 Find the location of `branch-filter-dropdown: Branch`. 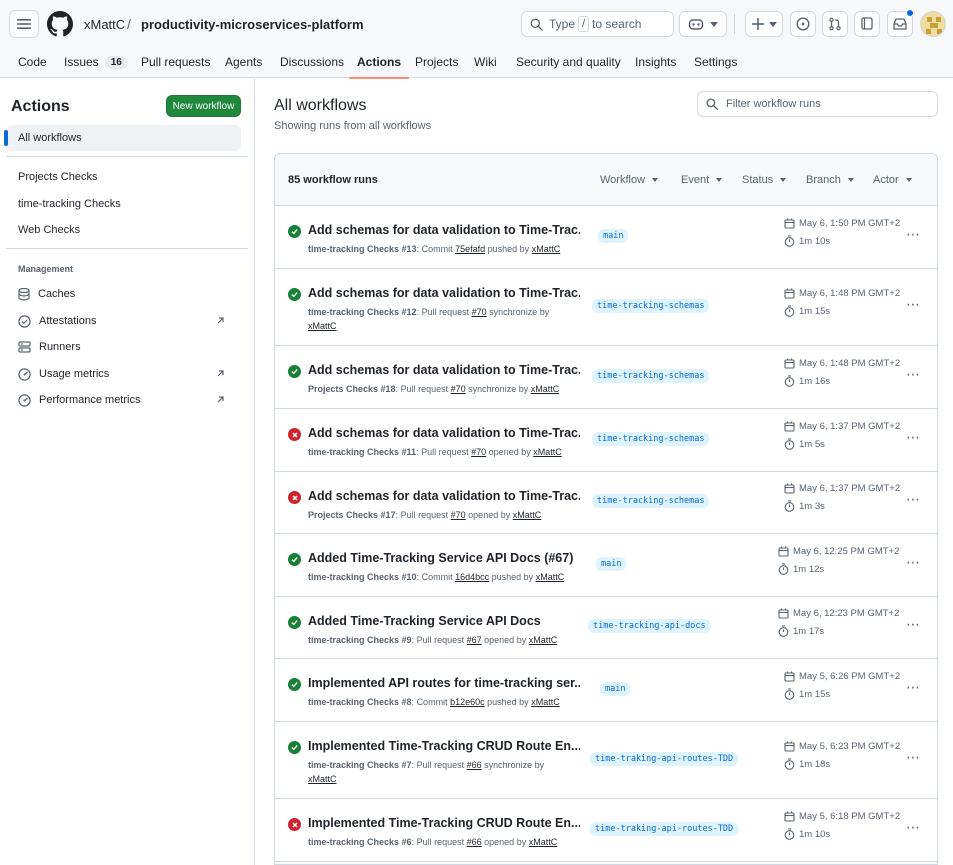

branch-filter-dropdown: Branch is located at coordinates (830, 180).